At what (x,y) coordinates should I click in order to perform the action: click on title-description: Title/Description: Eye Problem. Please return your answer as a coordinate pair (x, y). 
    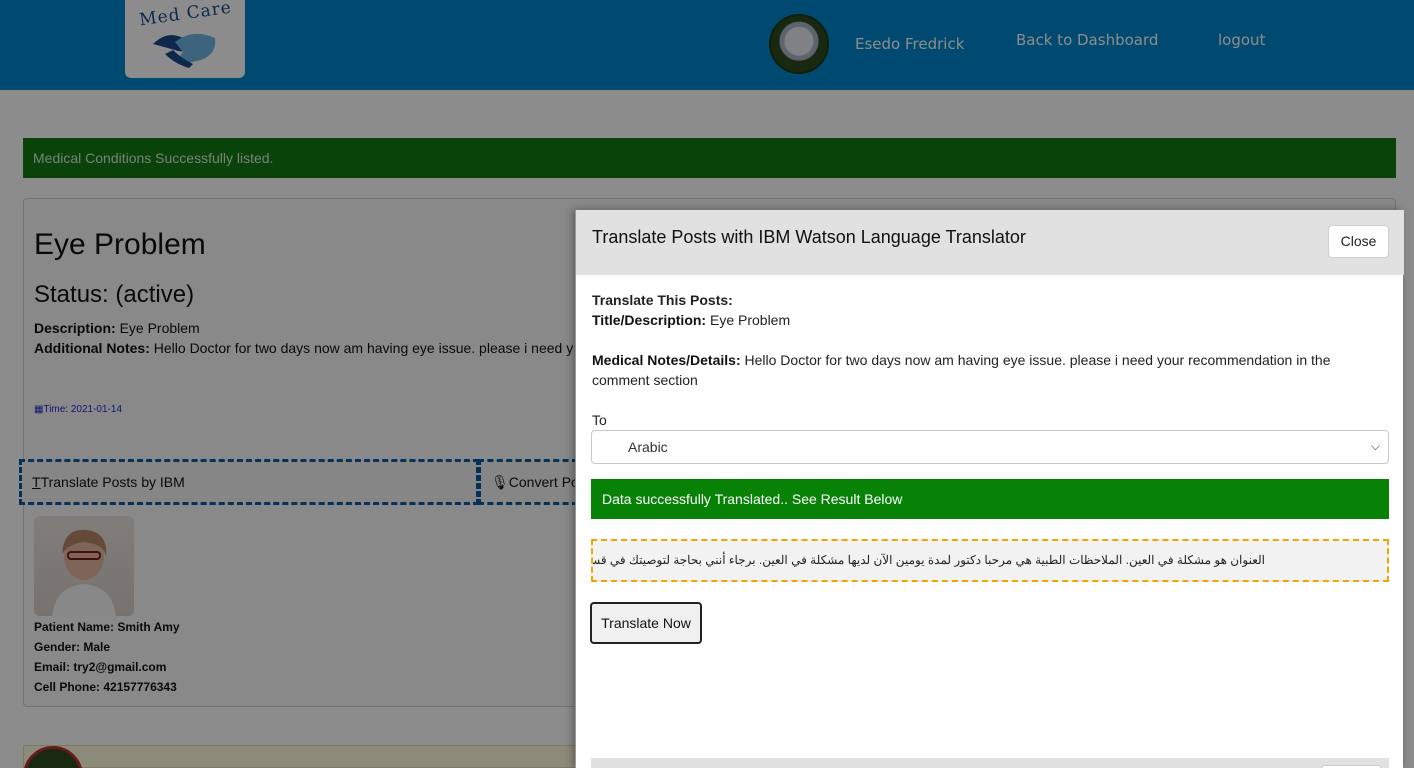
    Looking at the image, I should click on (691, 320).